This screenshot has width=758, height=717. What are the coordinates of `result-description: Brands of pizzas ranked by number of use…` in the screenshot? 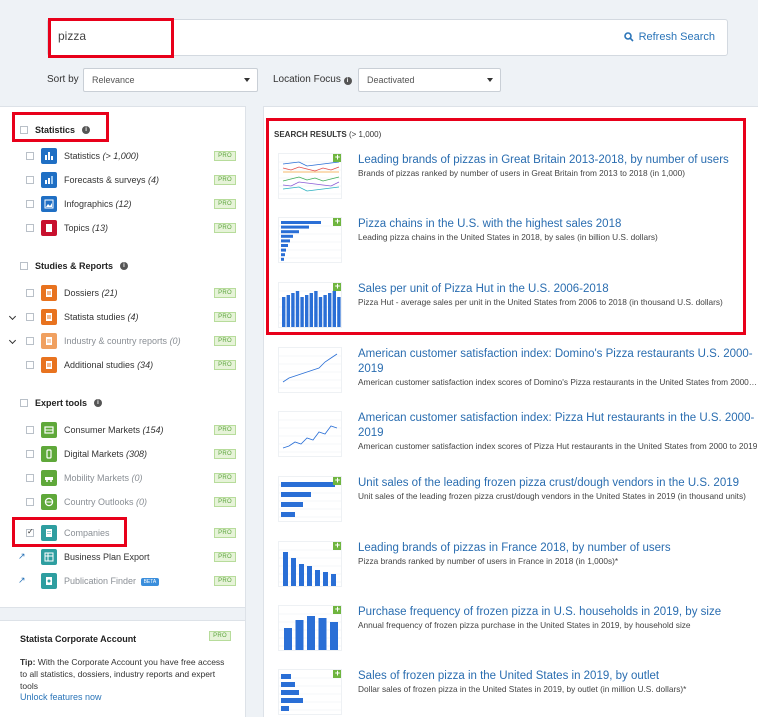 It's located at (521, 173).